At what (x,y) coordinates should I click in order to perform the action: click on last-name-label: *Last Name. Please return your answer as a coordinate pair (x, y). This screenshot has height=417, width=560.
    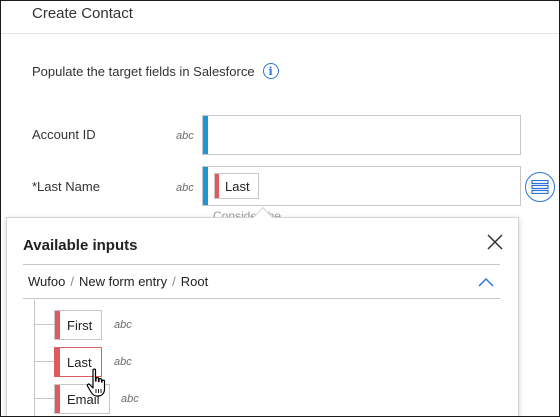
    Looking at the image, I should click on (66, 186).